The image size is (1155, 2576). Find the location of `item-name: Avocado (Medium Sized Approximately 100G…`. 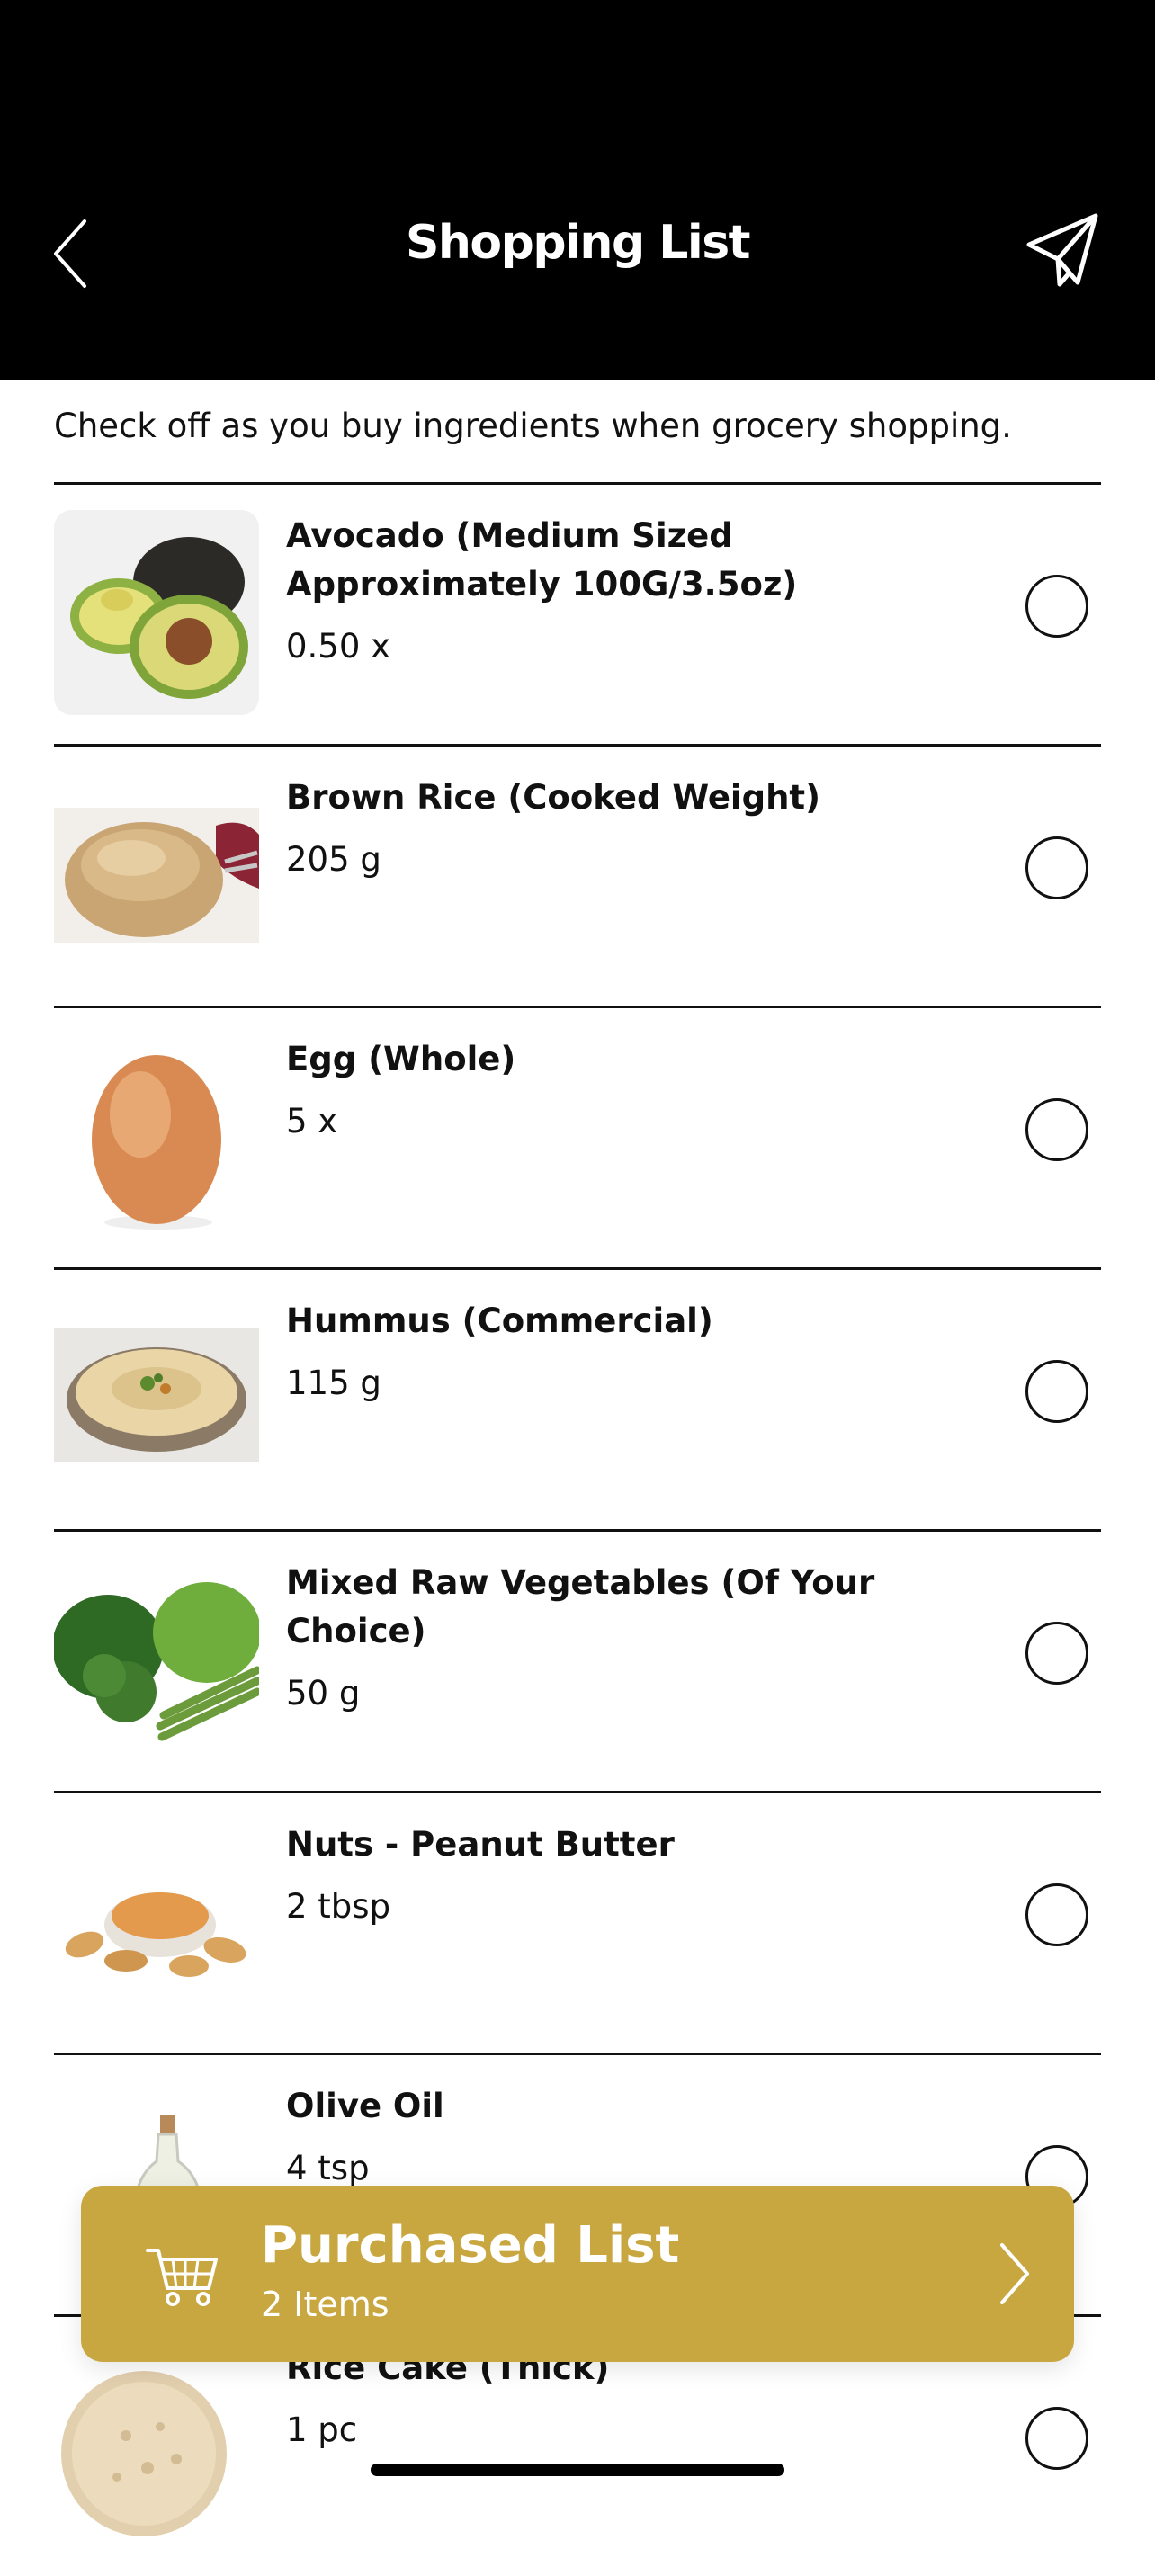

item-name: Avocado (Medium Sized Approximately 100G… is located at coordinates (542, 560).